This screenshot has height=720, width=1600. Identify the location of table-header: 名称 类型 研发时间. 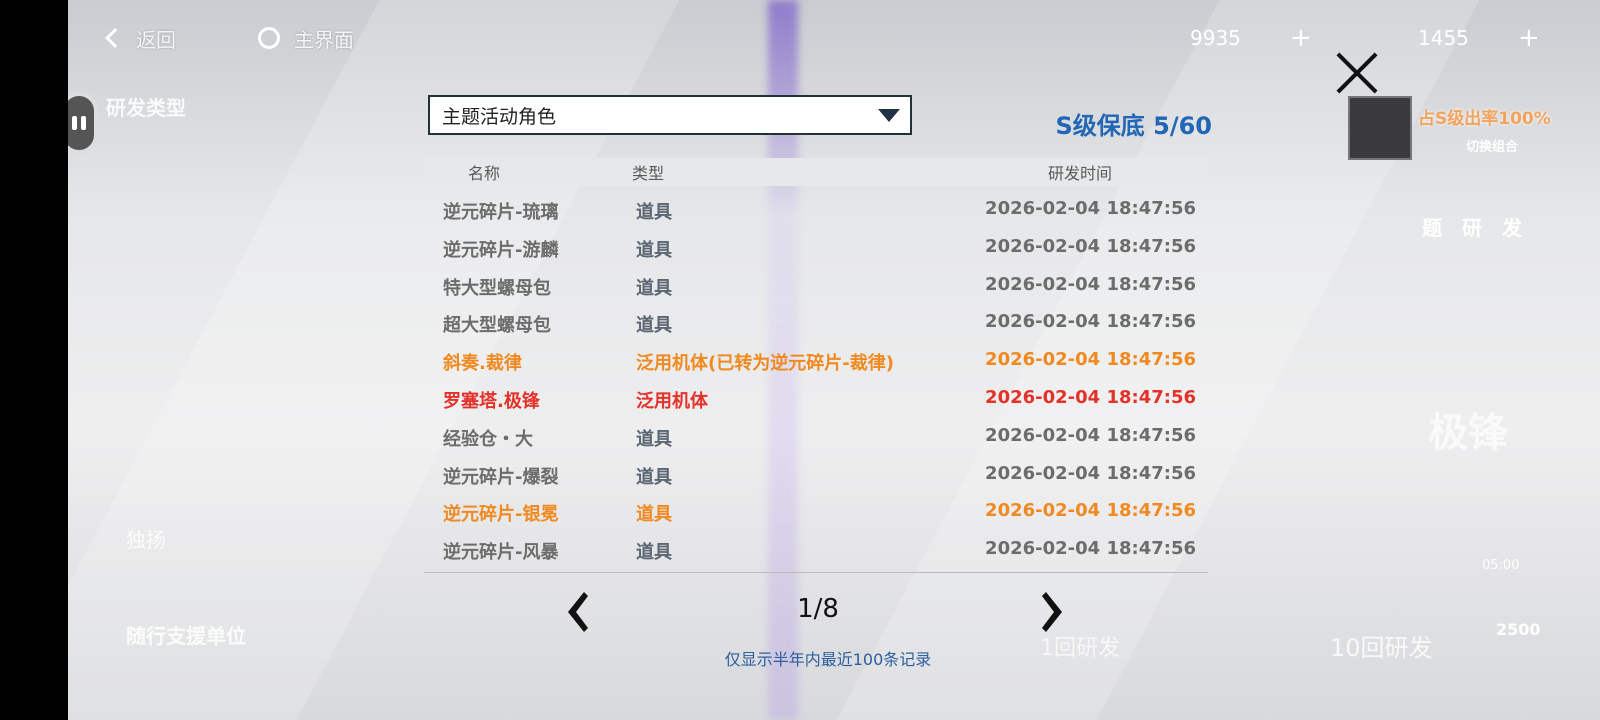
(816, 172).